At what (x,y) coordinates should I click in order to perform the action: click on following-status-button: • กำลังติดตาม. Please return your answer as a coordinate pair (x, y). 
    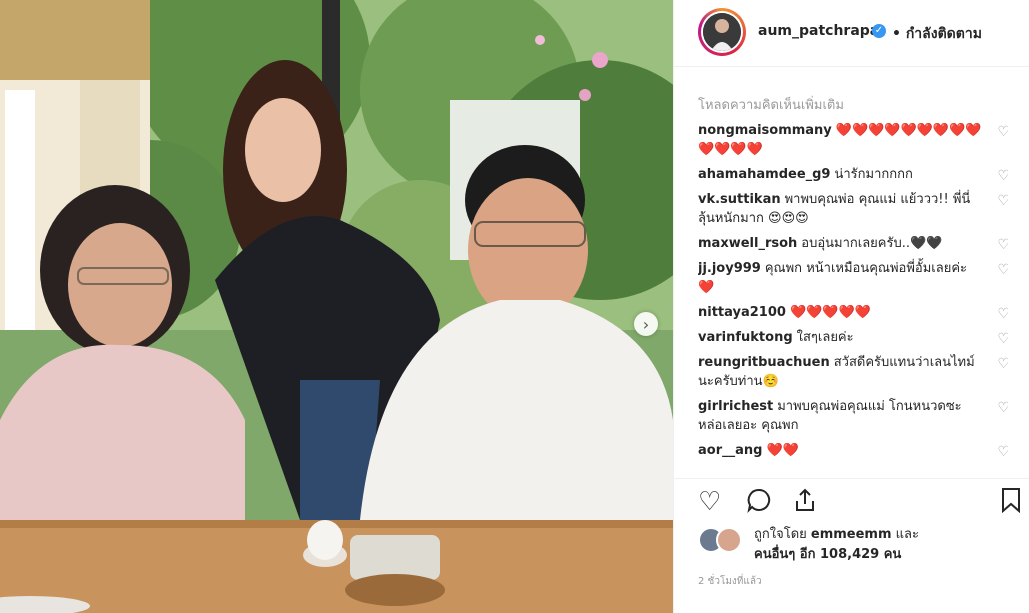
    Looking at the image, I should click on (937, 34).